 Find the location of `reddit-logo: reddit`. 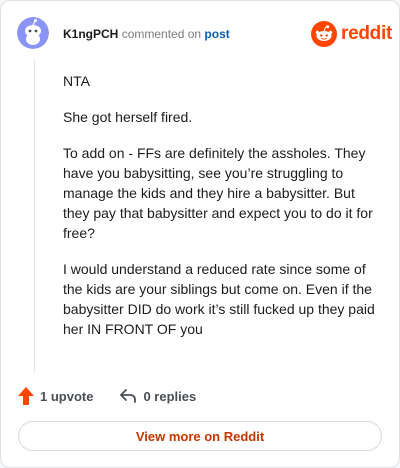

reddit-logo: reddit is located at coordinates (351, 34).